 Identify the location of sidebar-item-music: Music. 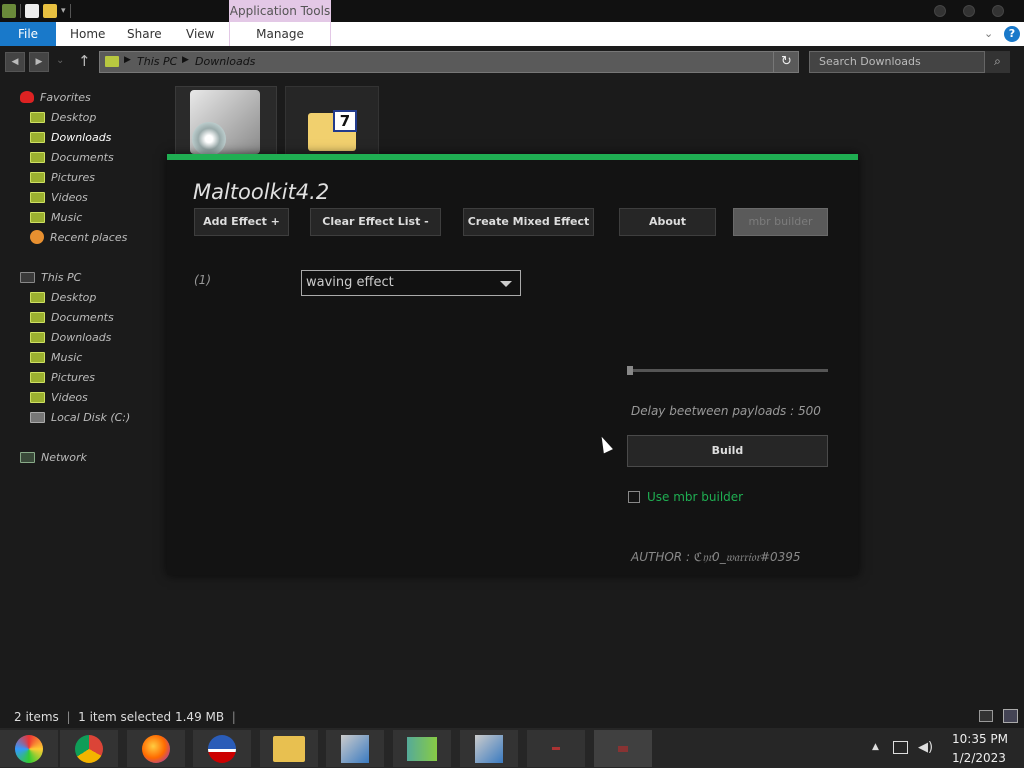
(56, 217).